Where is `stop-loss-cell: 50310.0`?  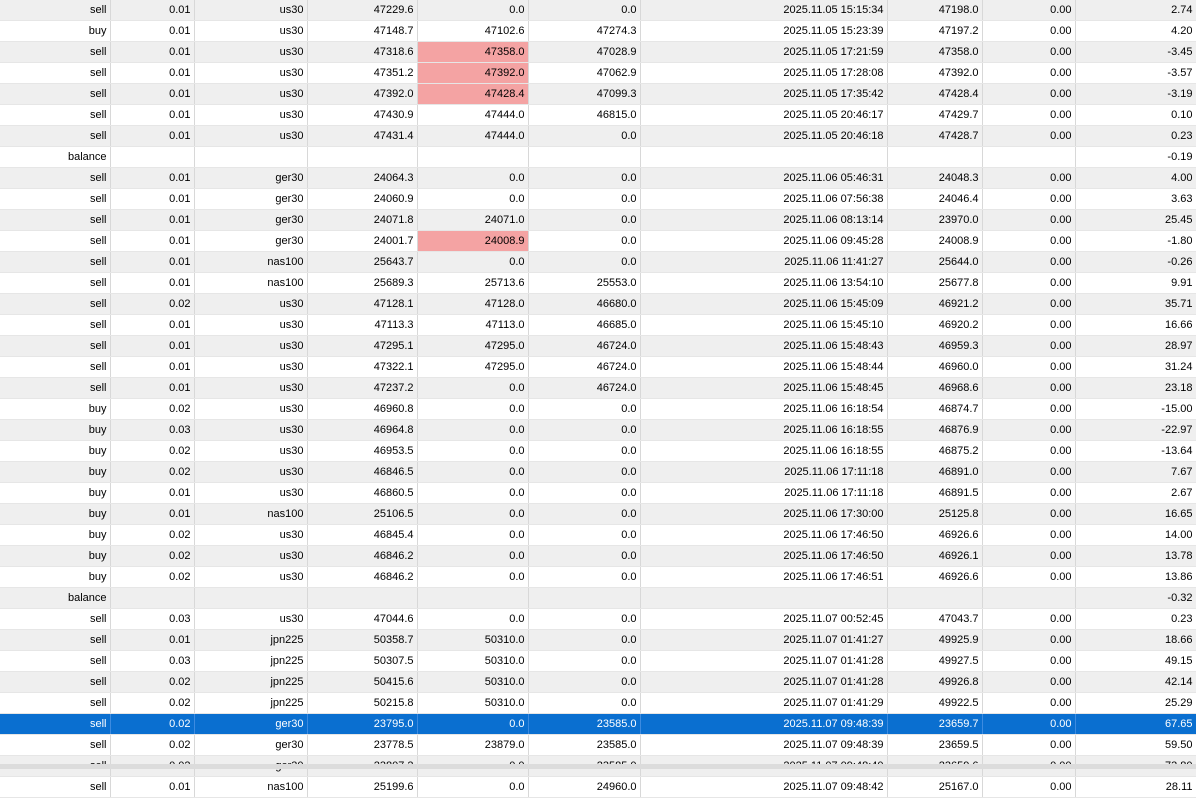 stop-loss-cell: 50310.0 is located at coordinates (473, 703).